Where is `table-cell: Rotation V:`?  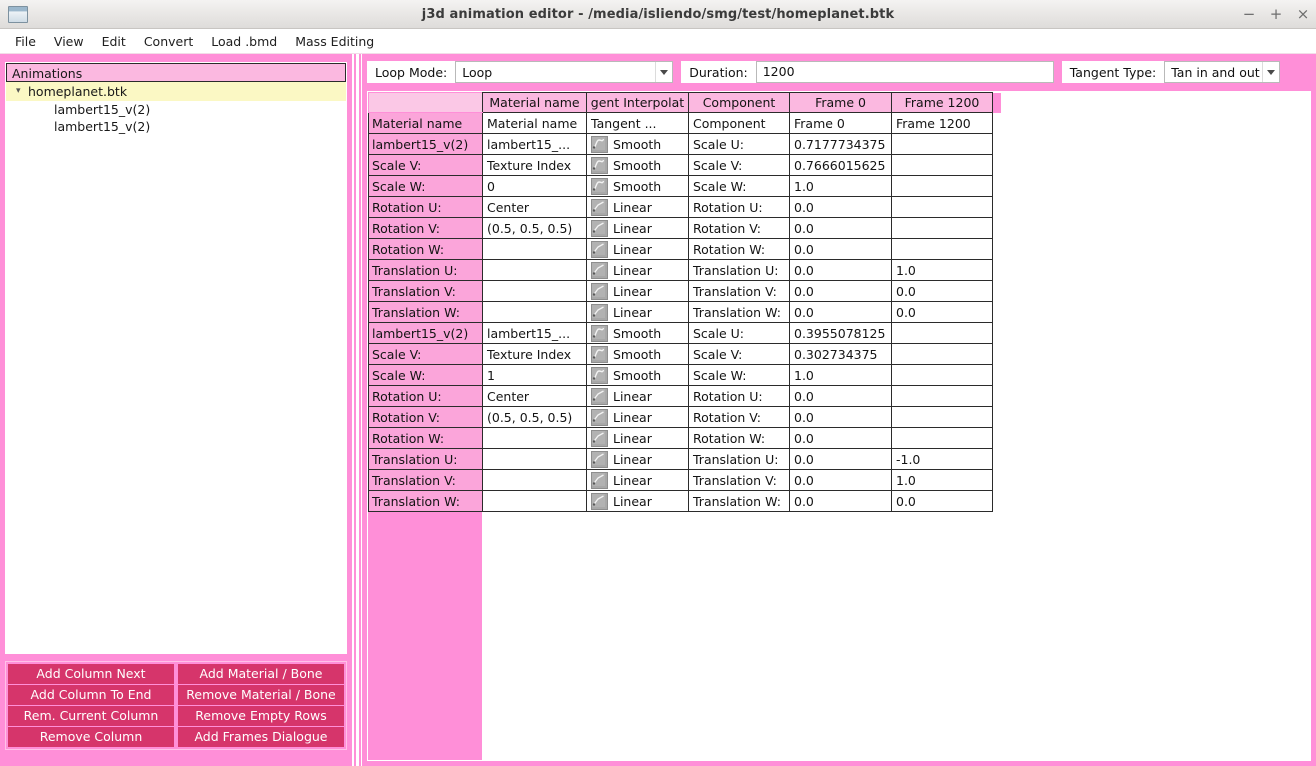
table-cell: Rotation V: is located at coordinates (739, 228).